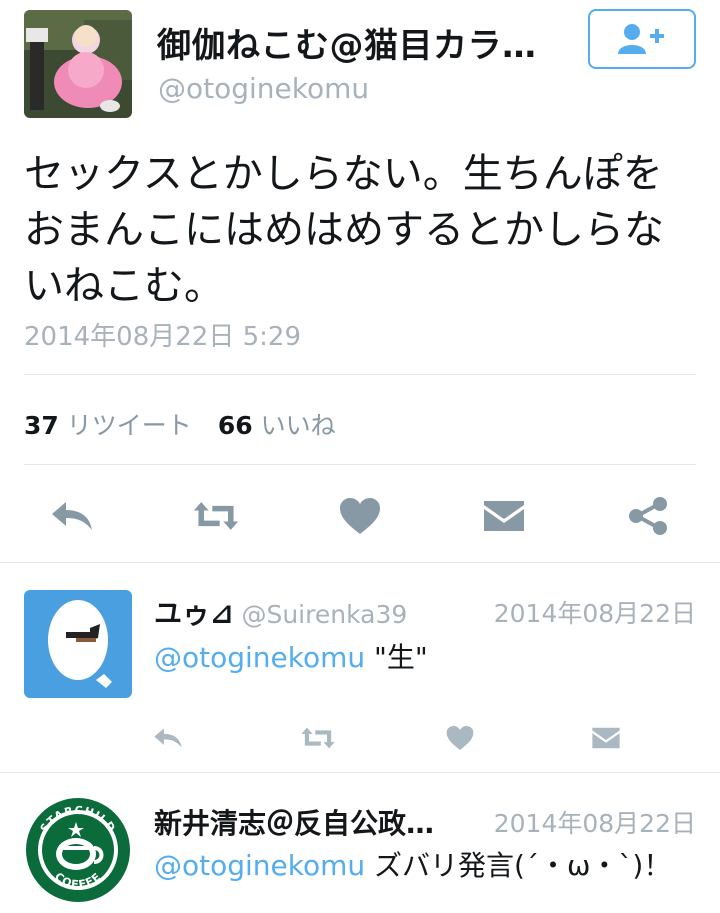 The height and width of the screenshot is (913, 720). What do you see at coordinates (235, 425) in the screenshot?
I see `like-count: 66` at bounding box center [235, 425].